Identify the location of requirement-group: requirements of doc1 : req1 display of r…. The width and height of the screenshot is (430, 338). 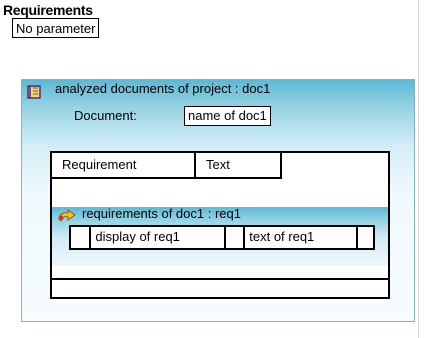
(220, 236).